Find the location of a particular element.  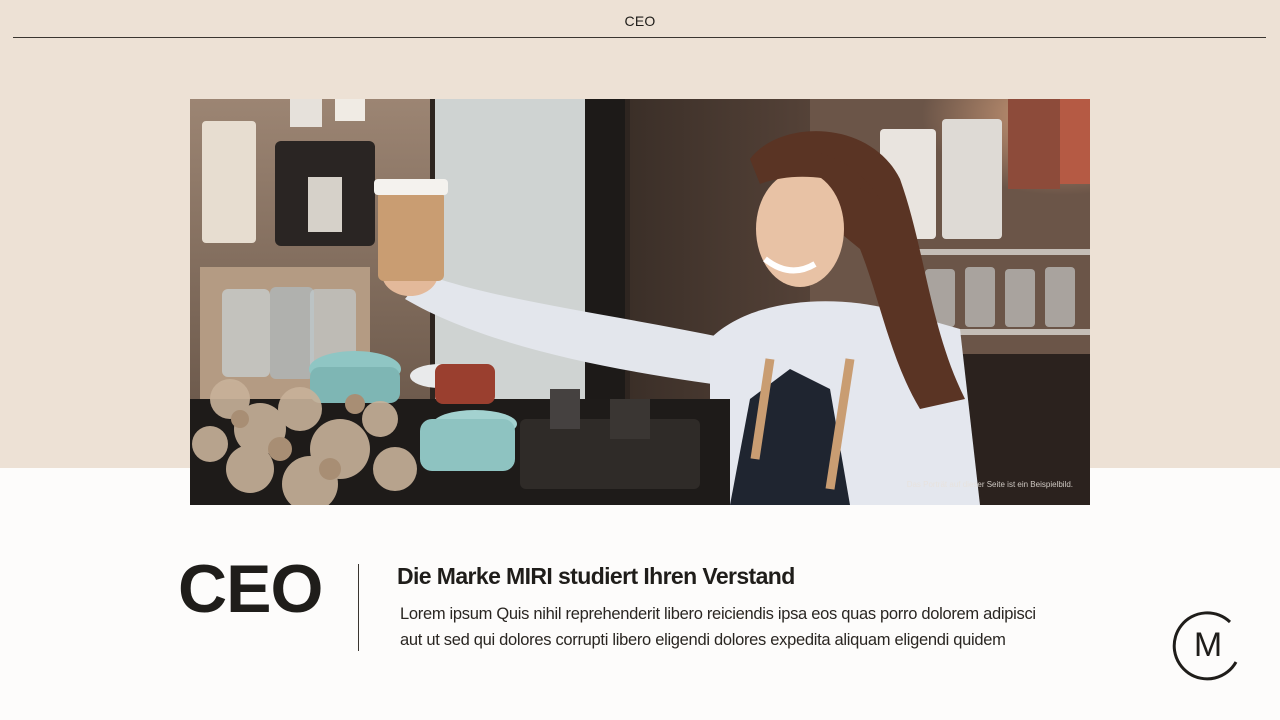

vertical-divider is located at coordinates (358, 607).